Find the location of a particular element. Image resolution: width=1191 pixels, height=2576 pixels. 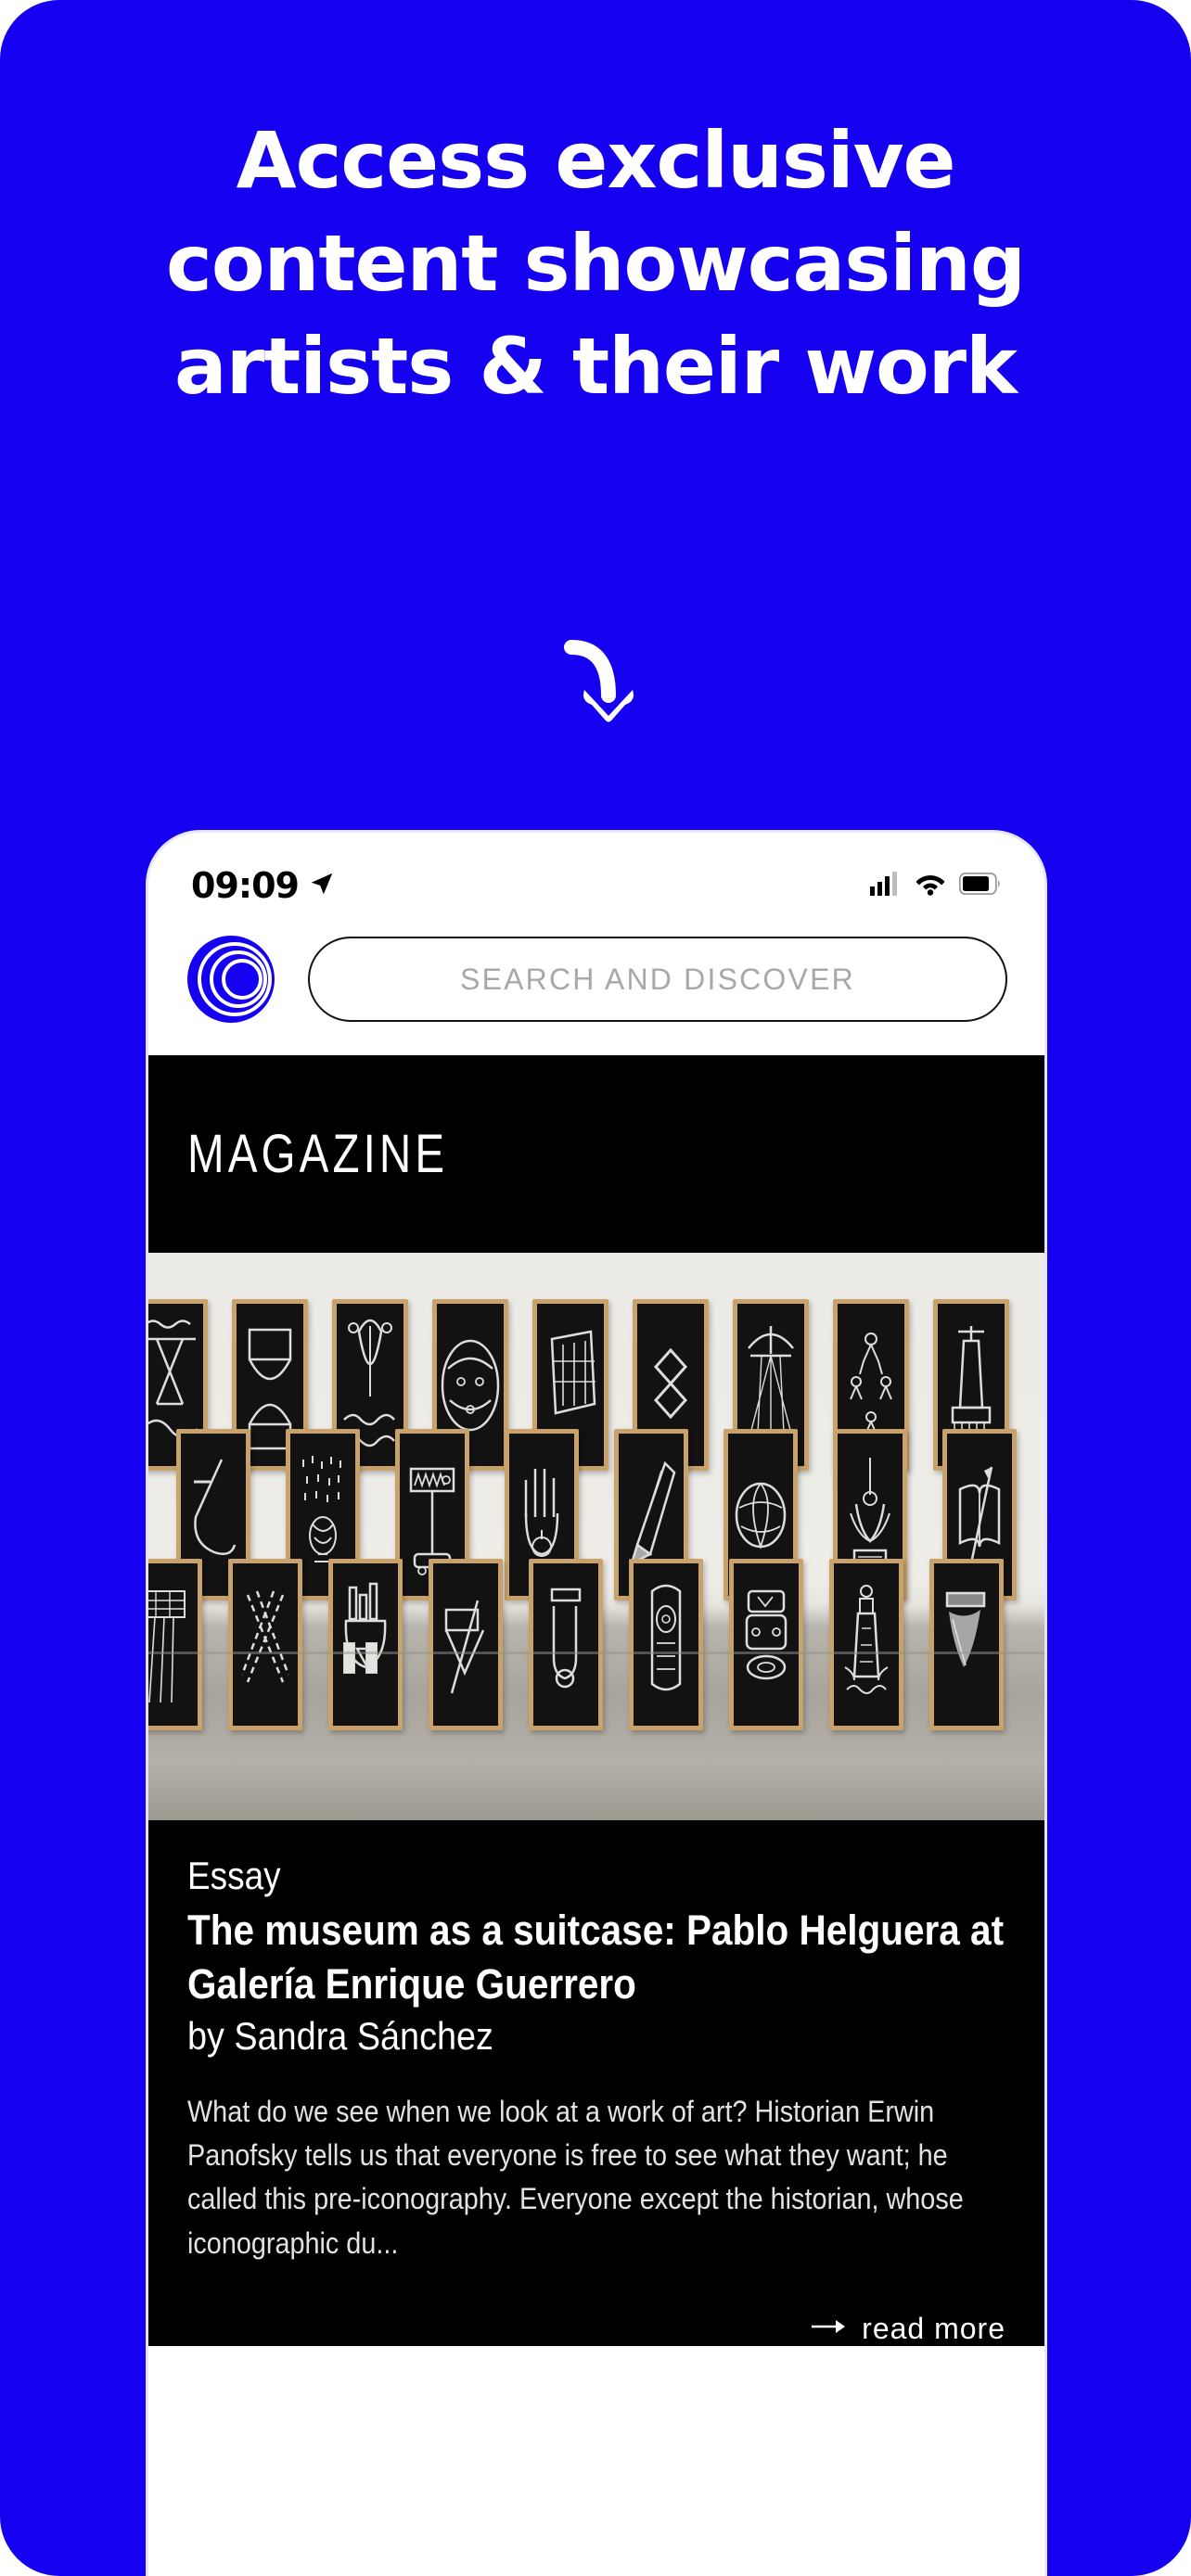

read-more-label: read more is located at coordinates (933, 2329).